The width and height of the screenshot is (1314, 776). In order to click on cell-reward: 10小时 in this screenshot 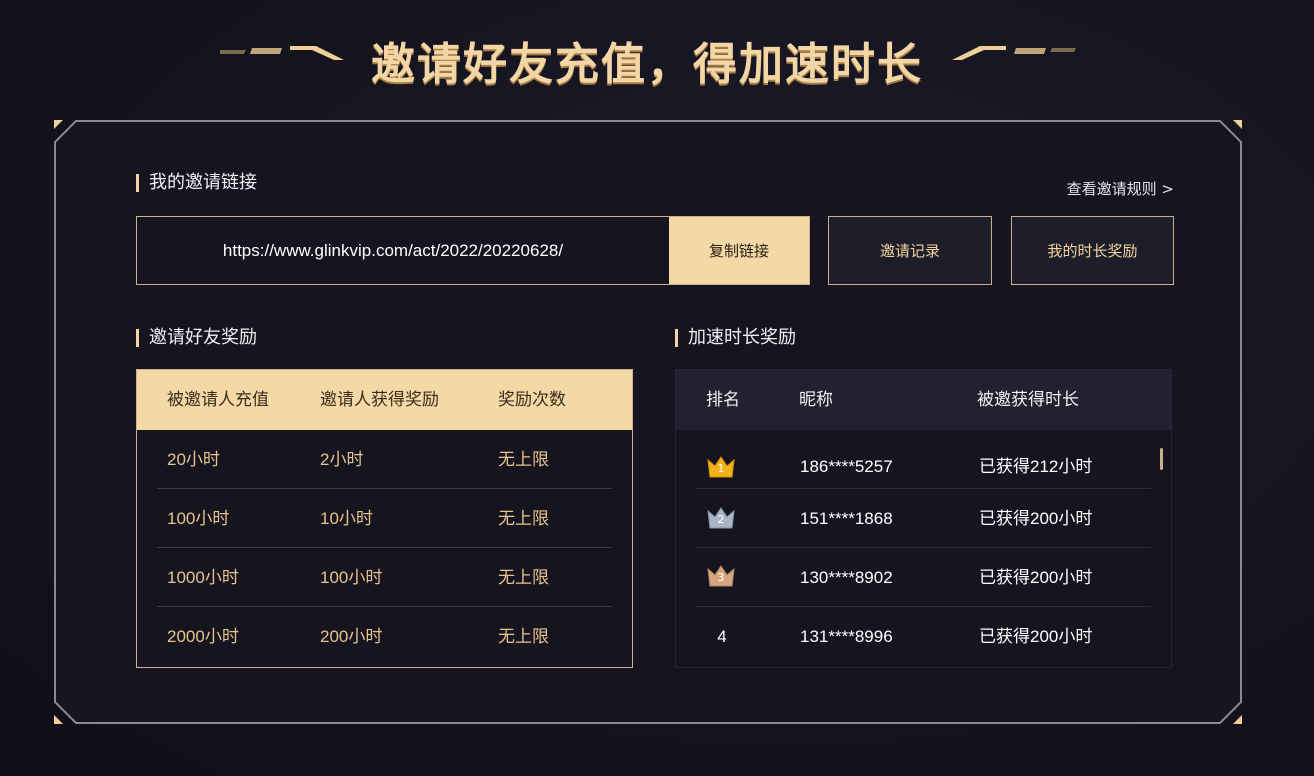, I will do `click(346, 518)`.